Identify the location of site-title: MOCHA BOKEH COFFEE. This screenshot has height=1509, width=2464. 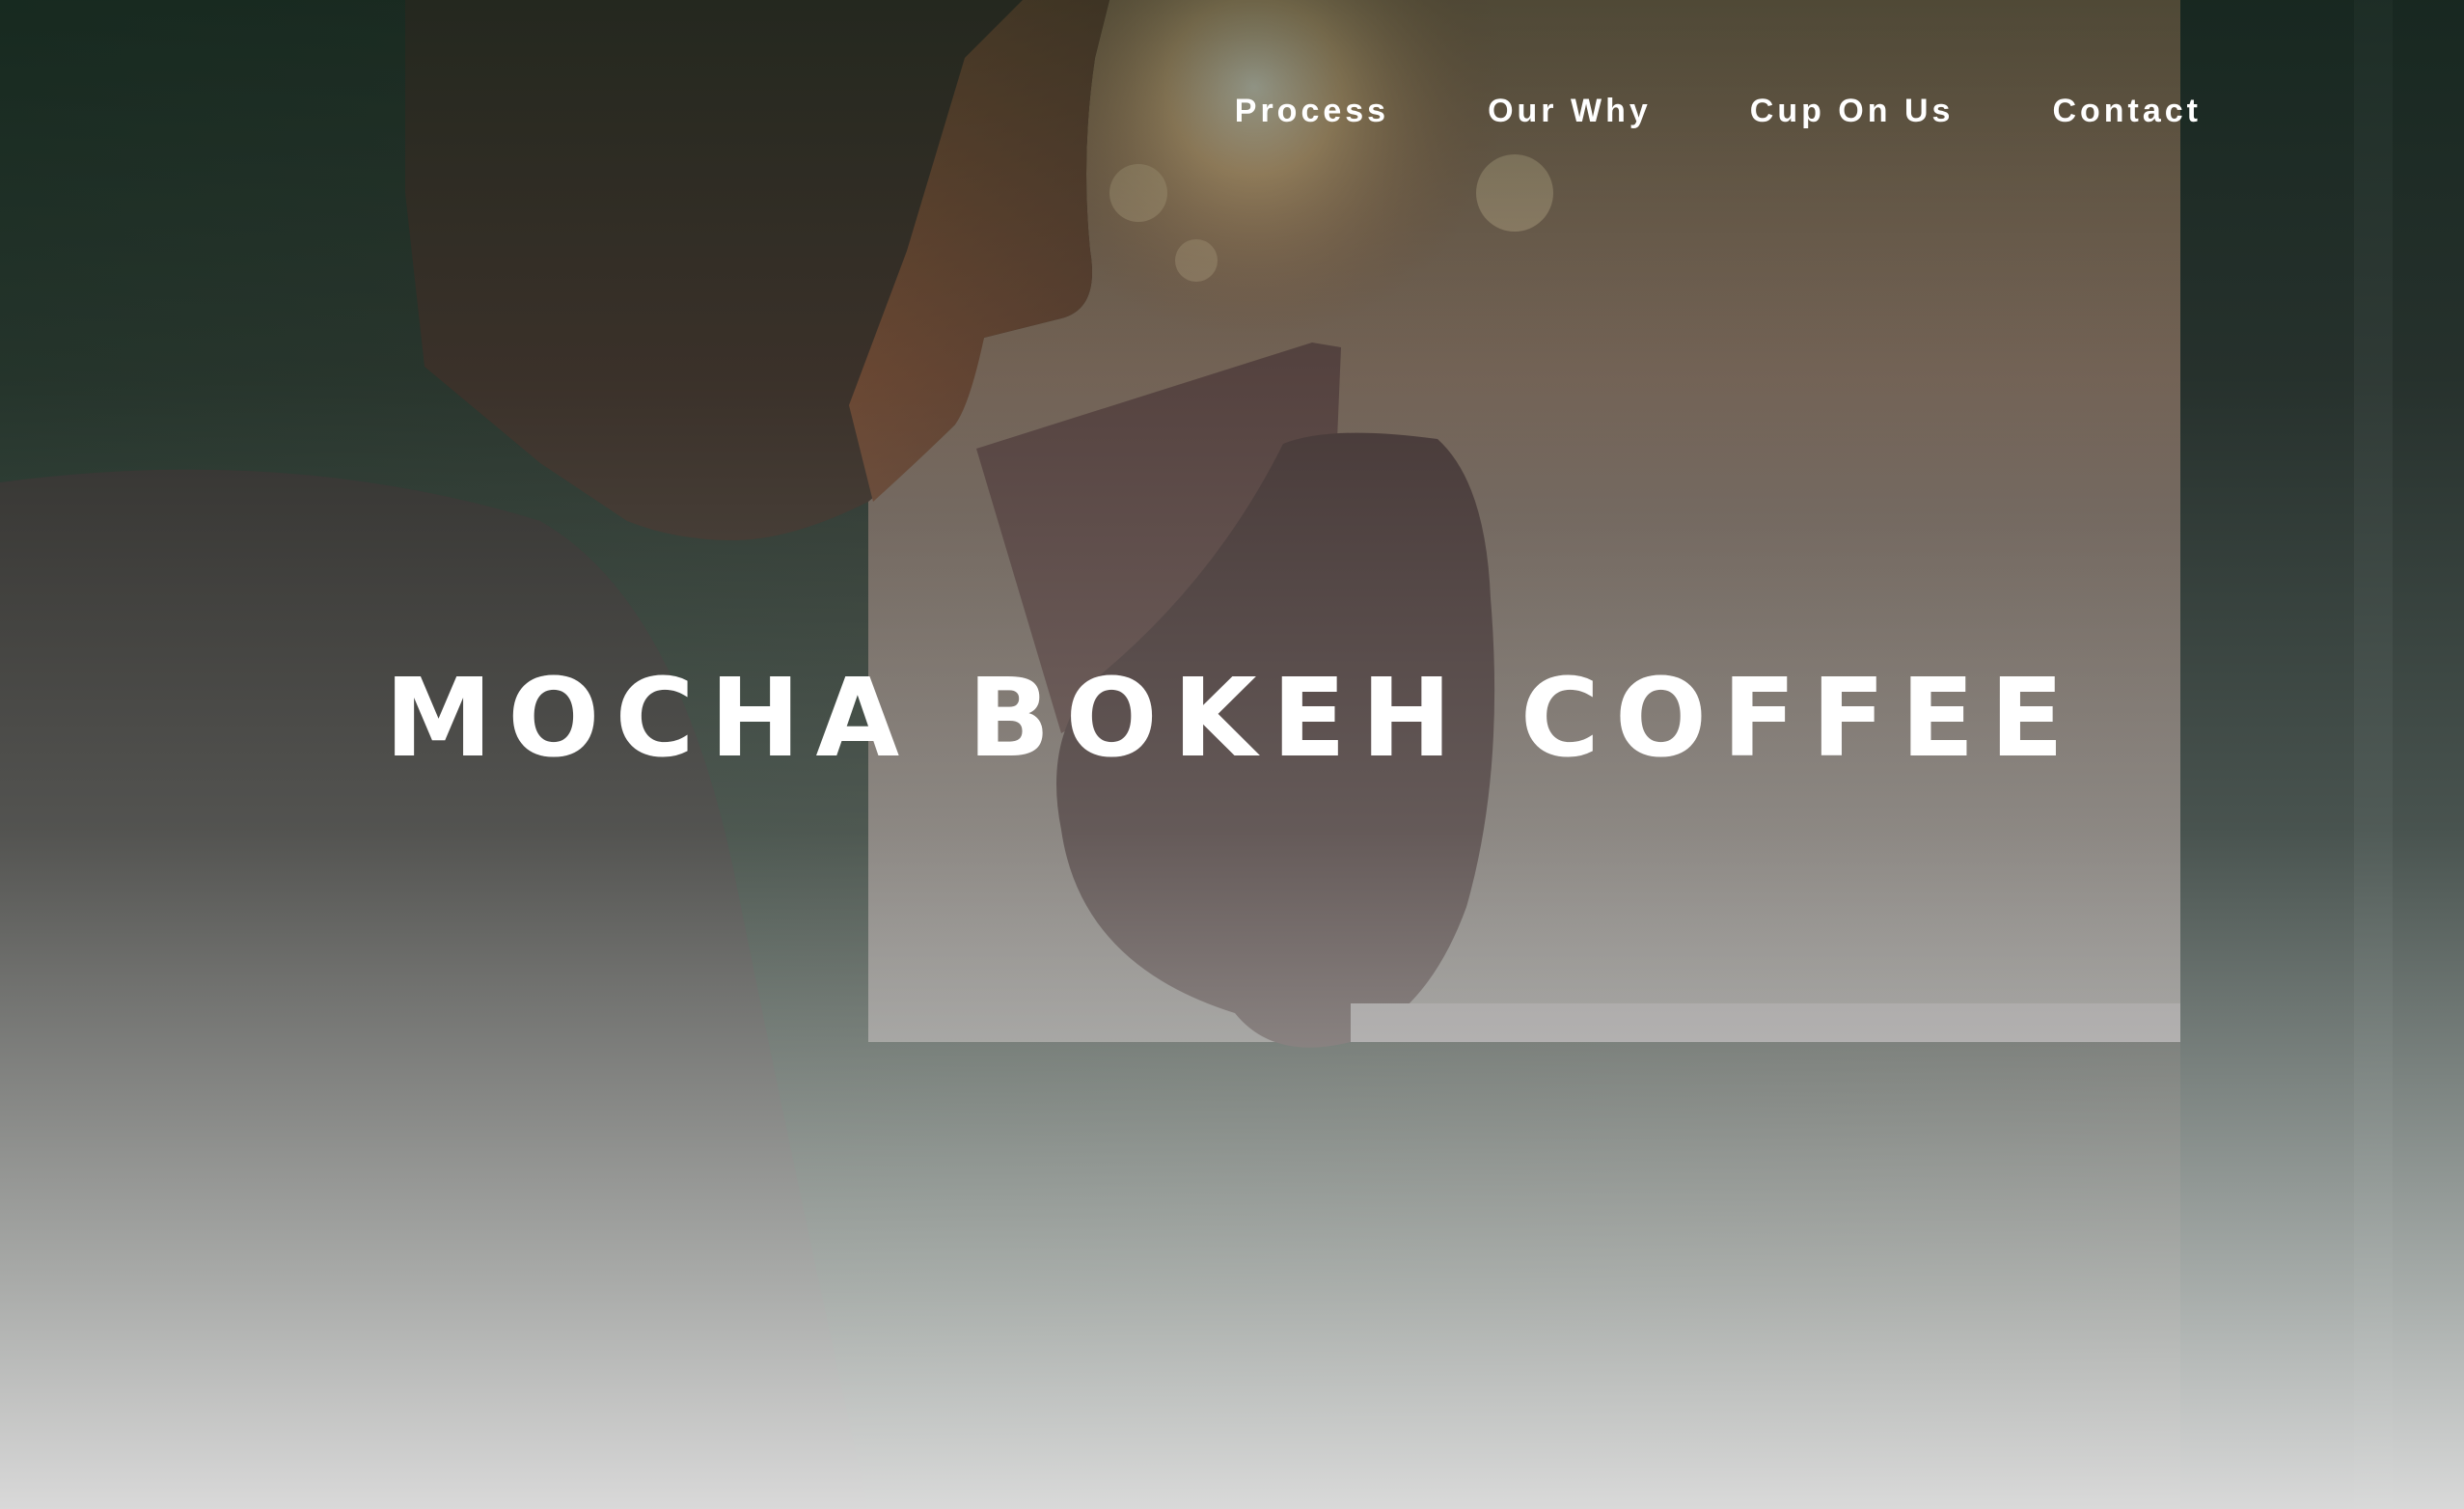
(1232, 719).